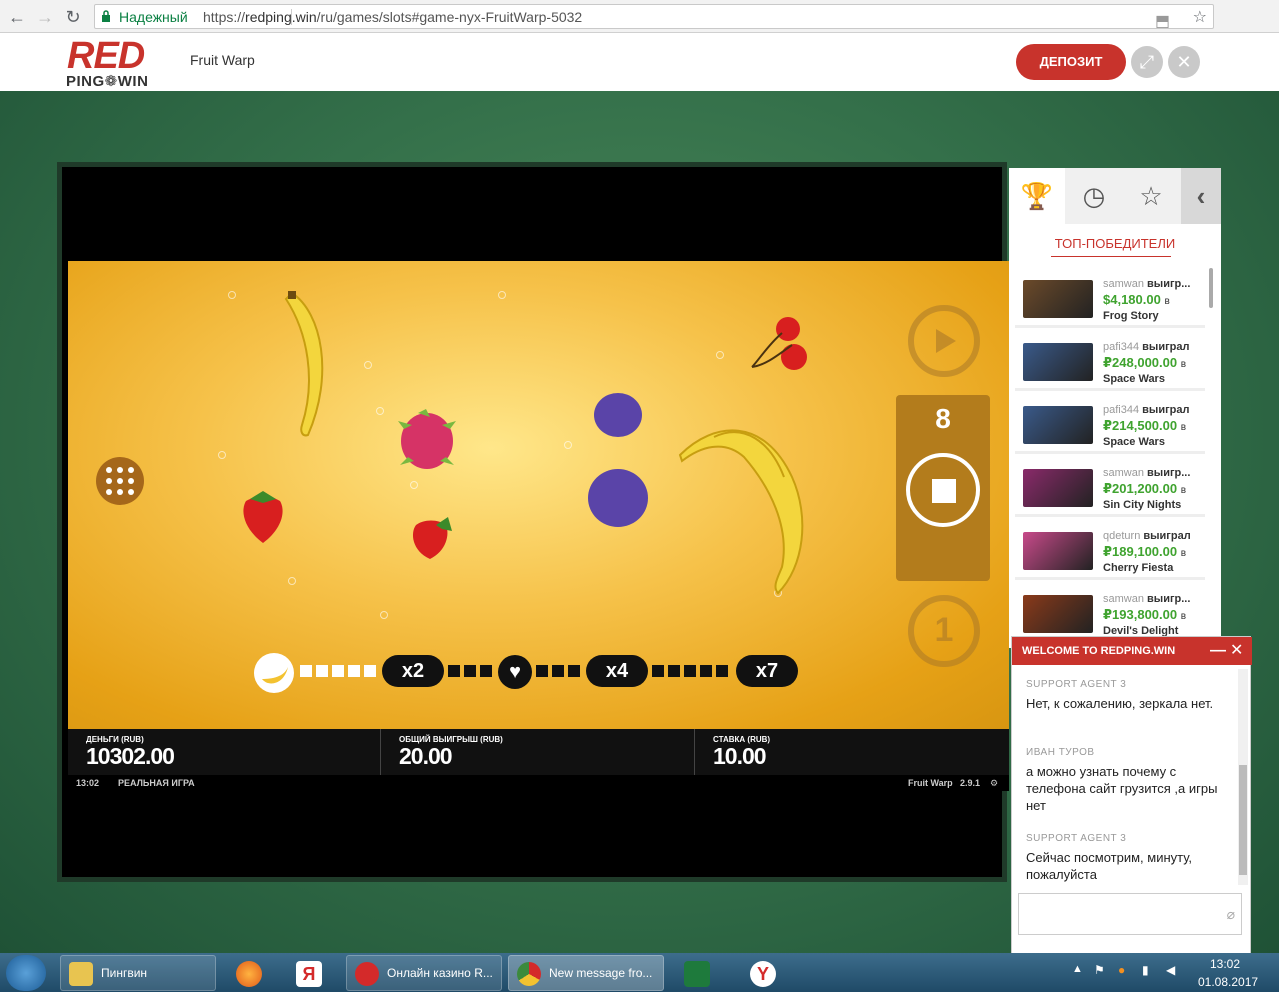 This screenshot has width=1279, height=992. Describe the element at coordinates (1136, 299) in the screenshot. I see `winner-amount: $4,180.00 в` at that location.